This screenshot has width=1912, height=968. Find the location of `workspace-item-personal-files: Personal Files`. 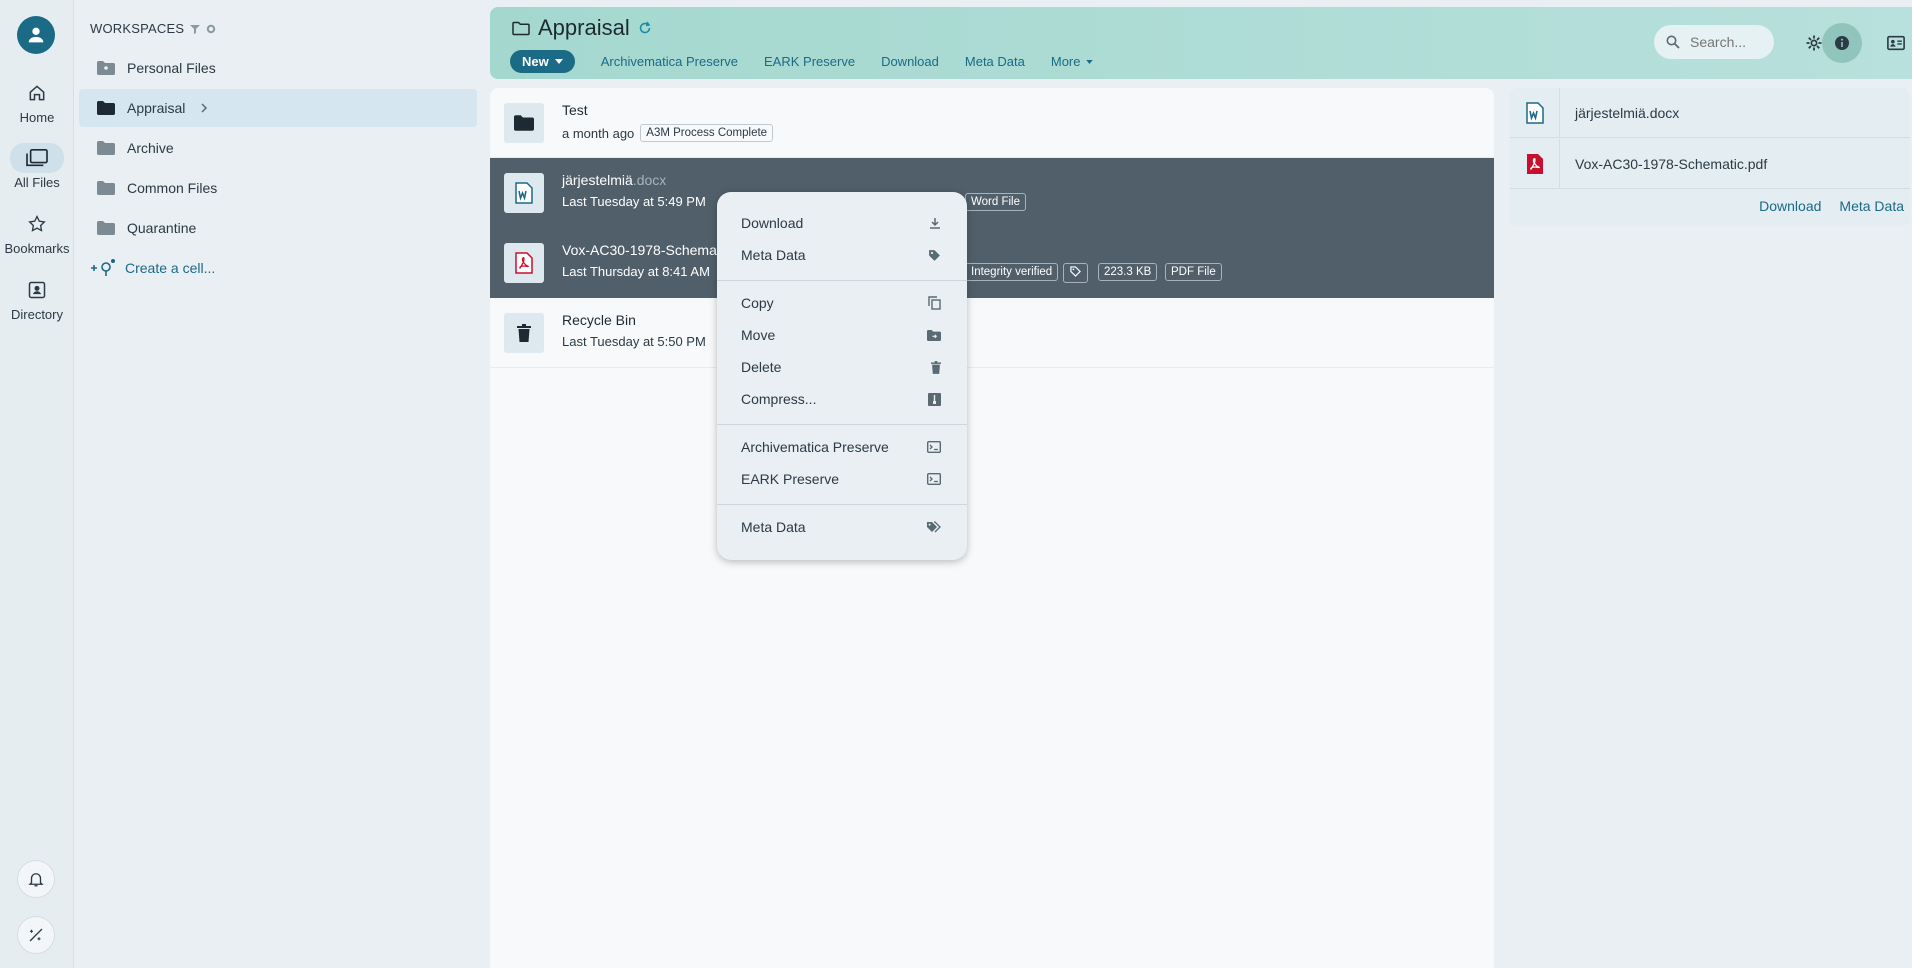

workspace-item-personal-files: Personal Files is located at coordinates (278, 68).